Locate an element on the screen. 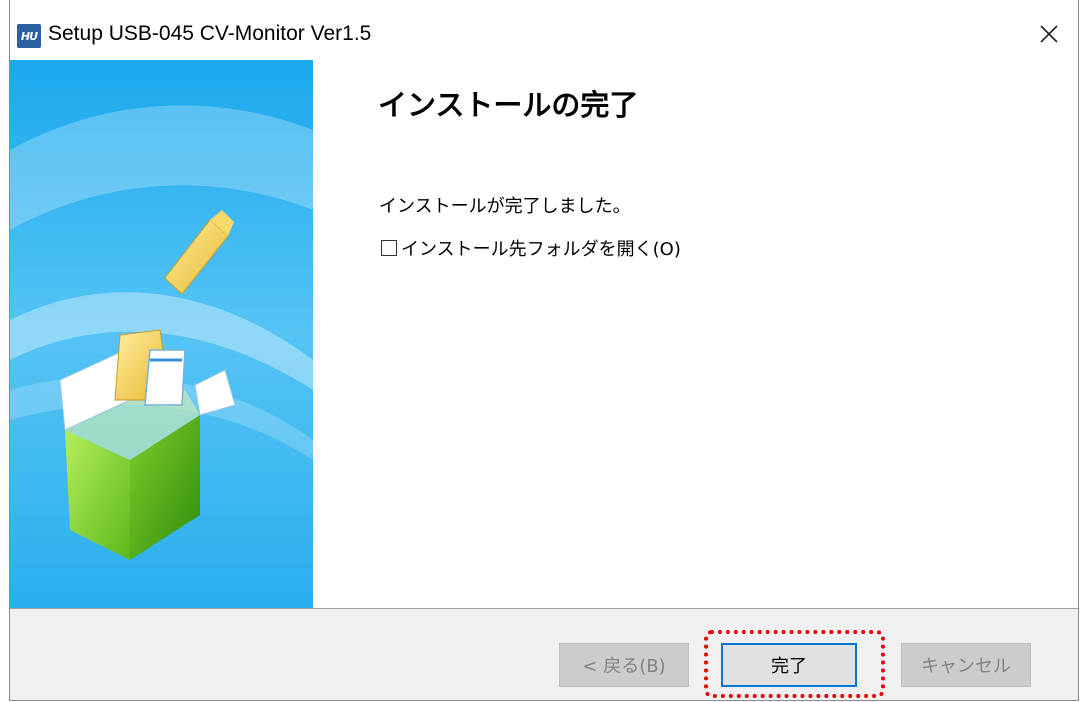  close-icon is located at coordinates (1049, 34).